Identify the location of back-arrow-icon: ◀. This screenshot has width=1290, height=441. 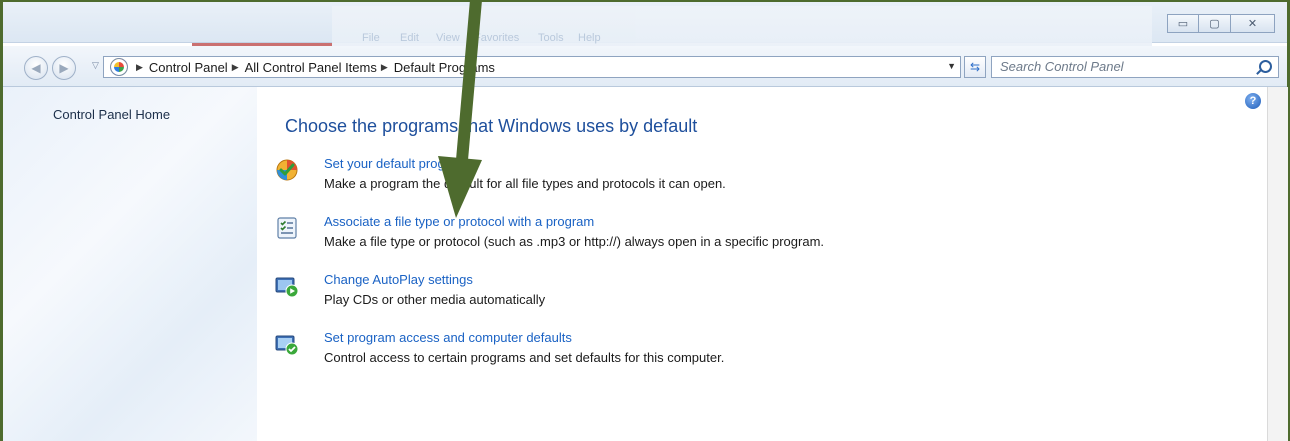
(36, 68).